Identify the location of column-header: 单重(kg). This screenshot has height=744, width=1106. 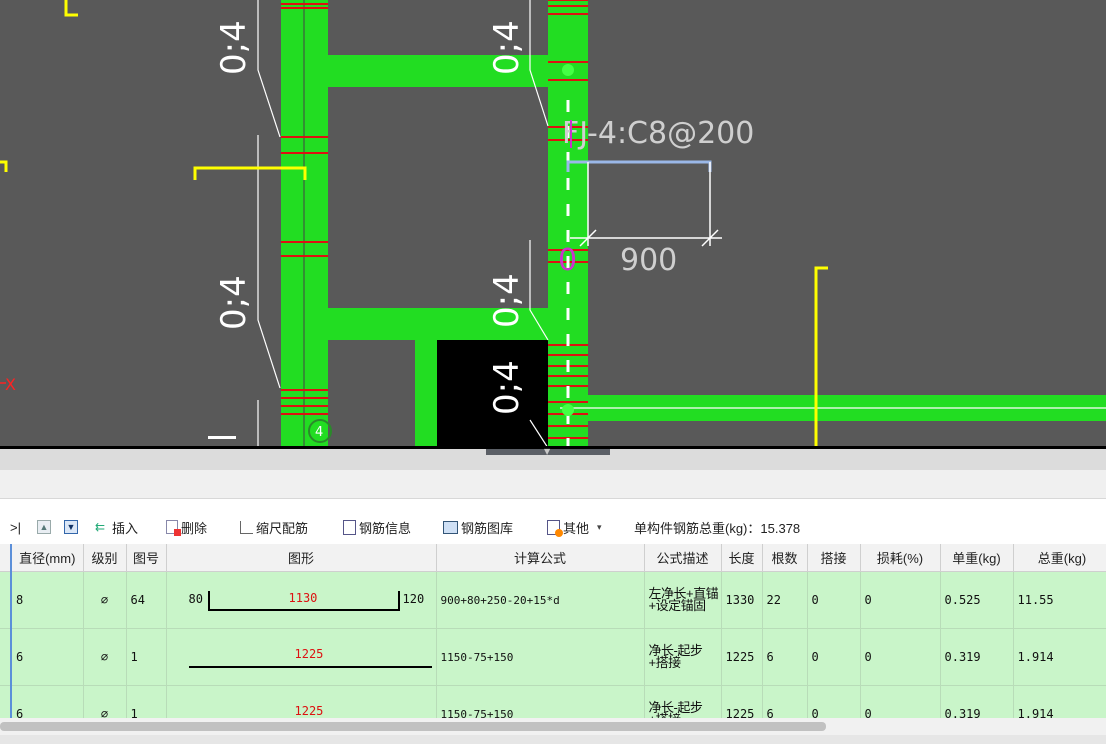
(977, 558).